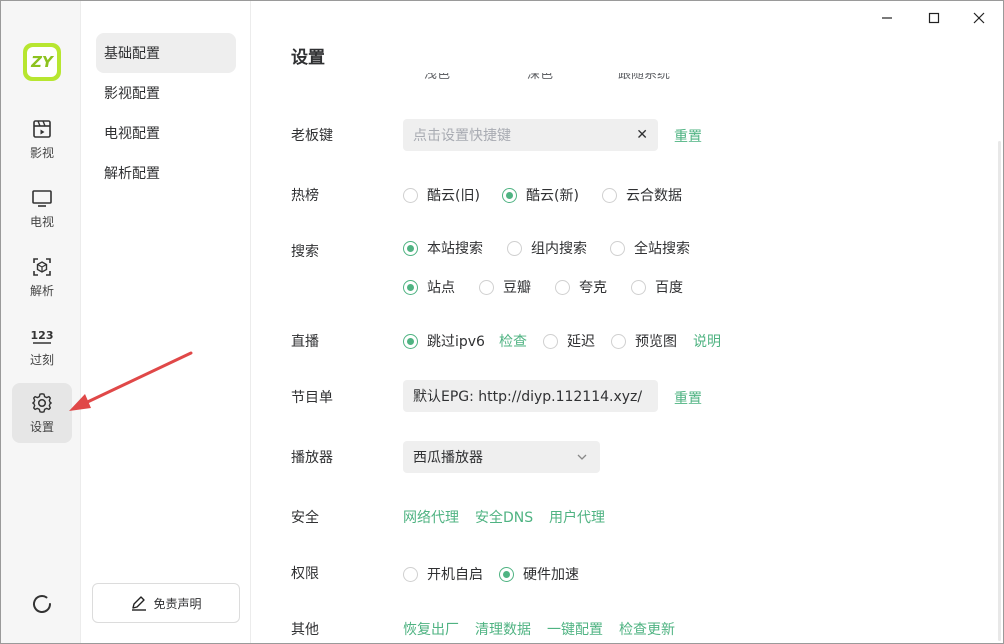 This screenshot has width=1004, height=644. What do you see at coordinates (41, 427) in the screenshot?
I see `rail-item-label: 设置` at bounding box center [41, 427].